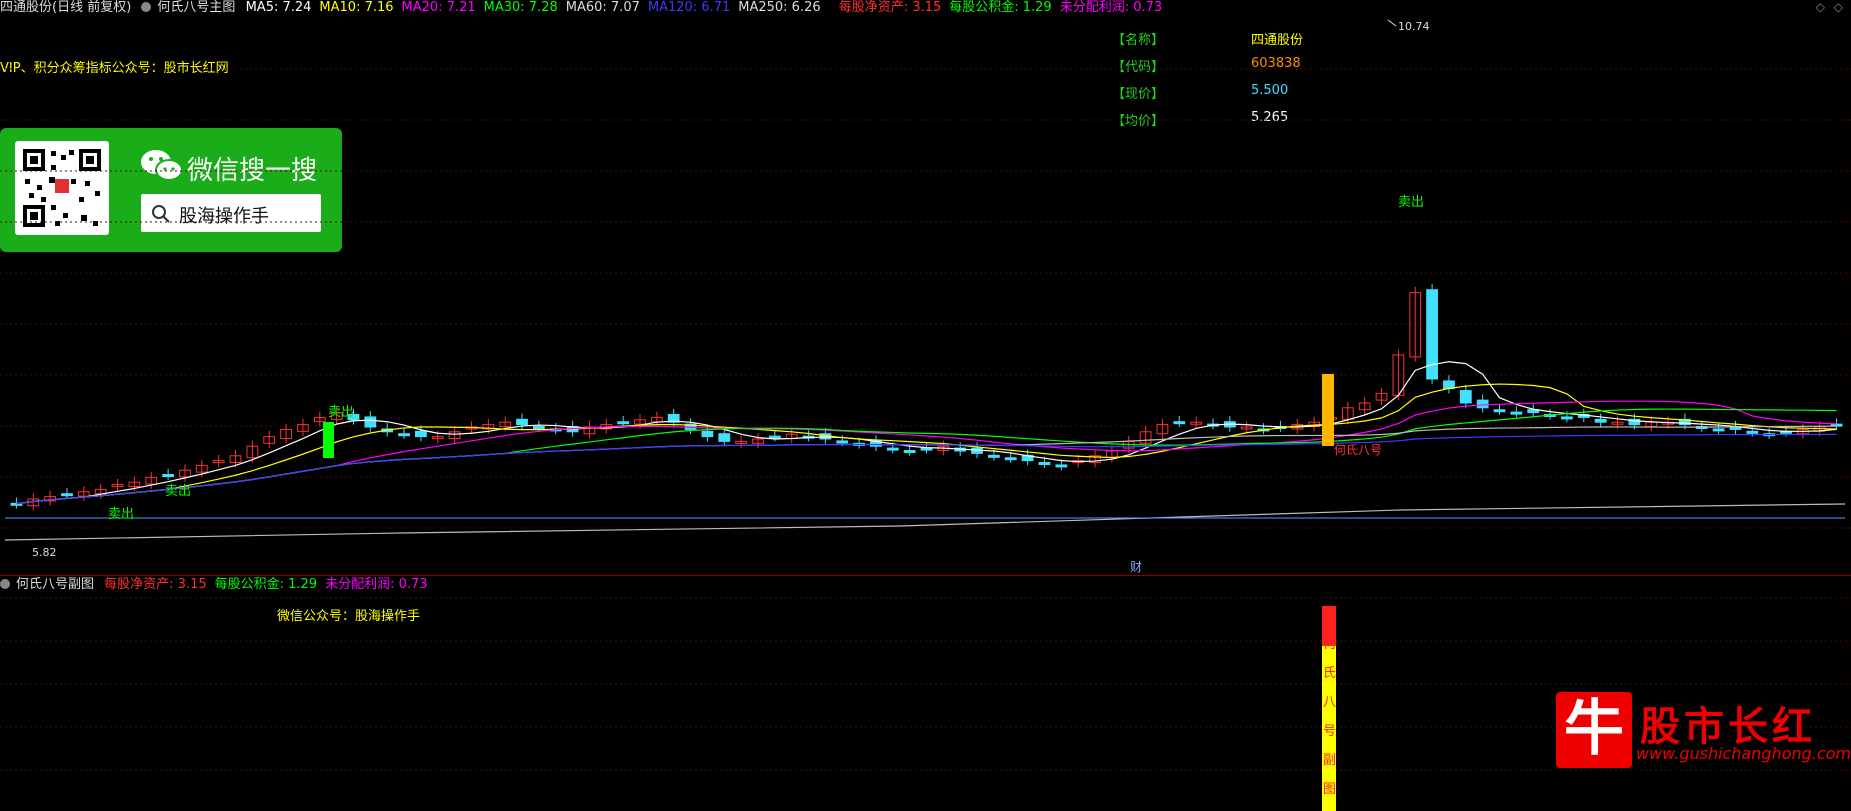 This screenshot has height=811, width=1851. What do you see at coordinates (44, 552) in the screenshot?
I see `price-low-label: 5.82` at bounding box center [44, 552].